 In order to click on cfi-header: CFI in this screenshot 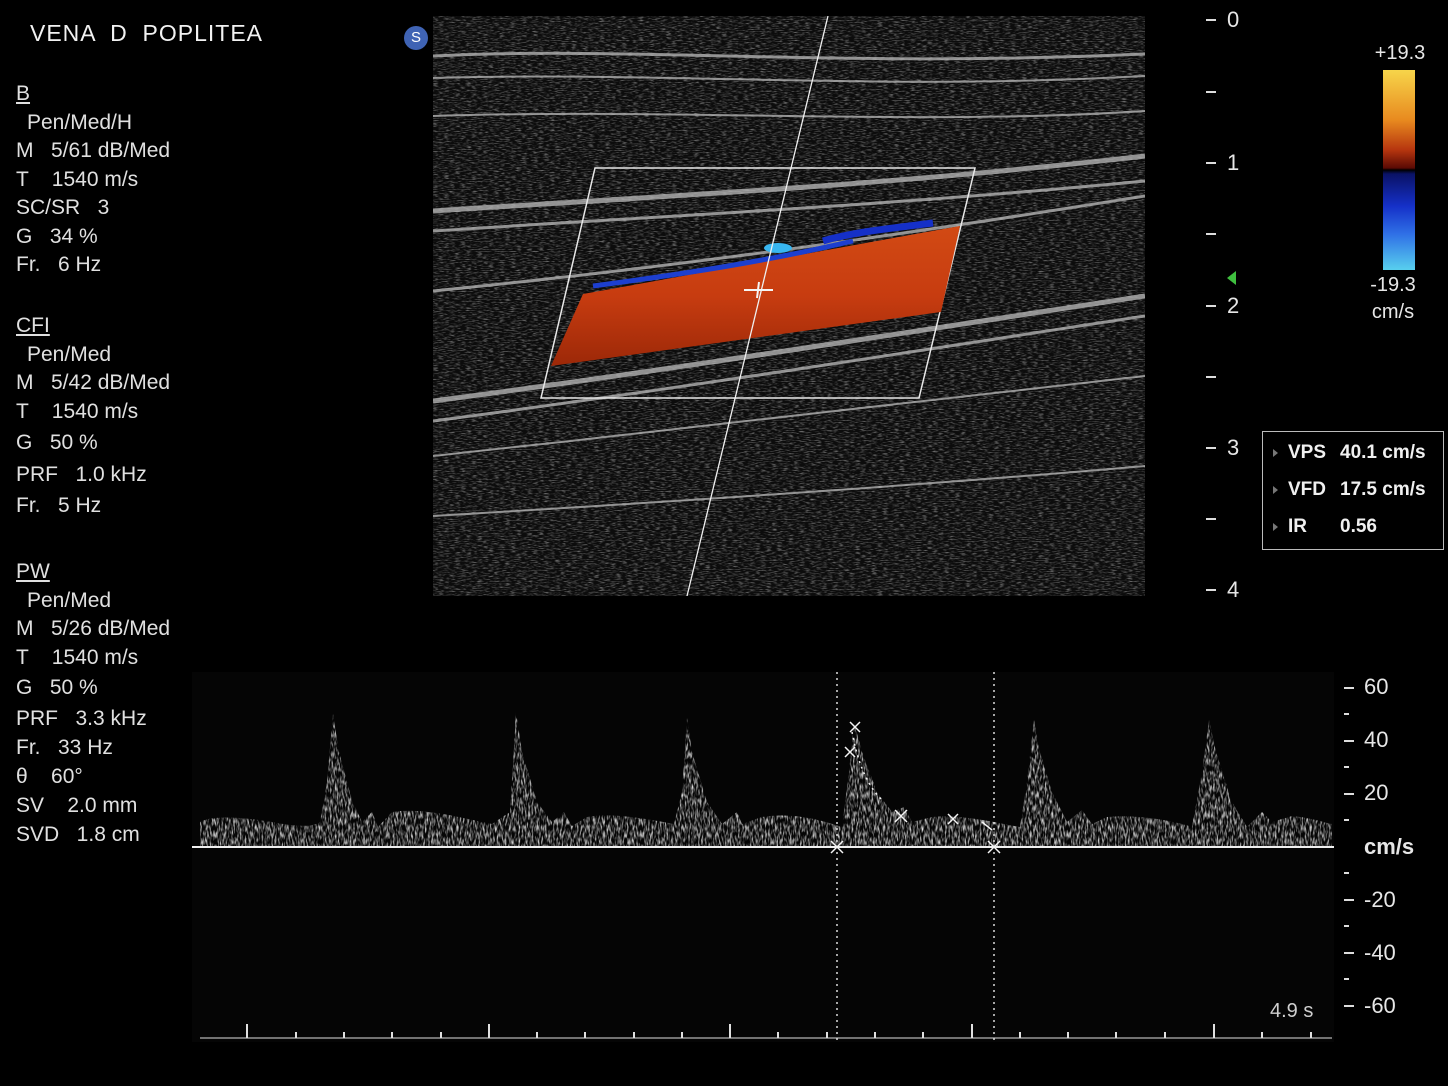, I will do `click(33, 325)`.